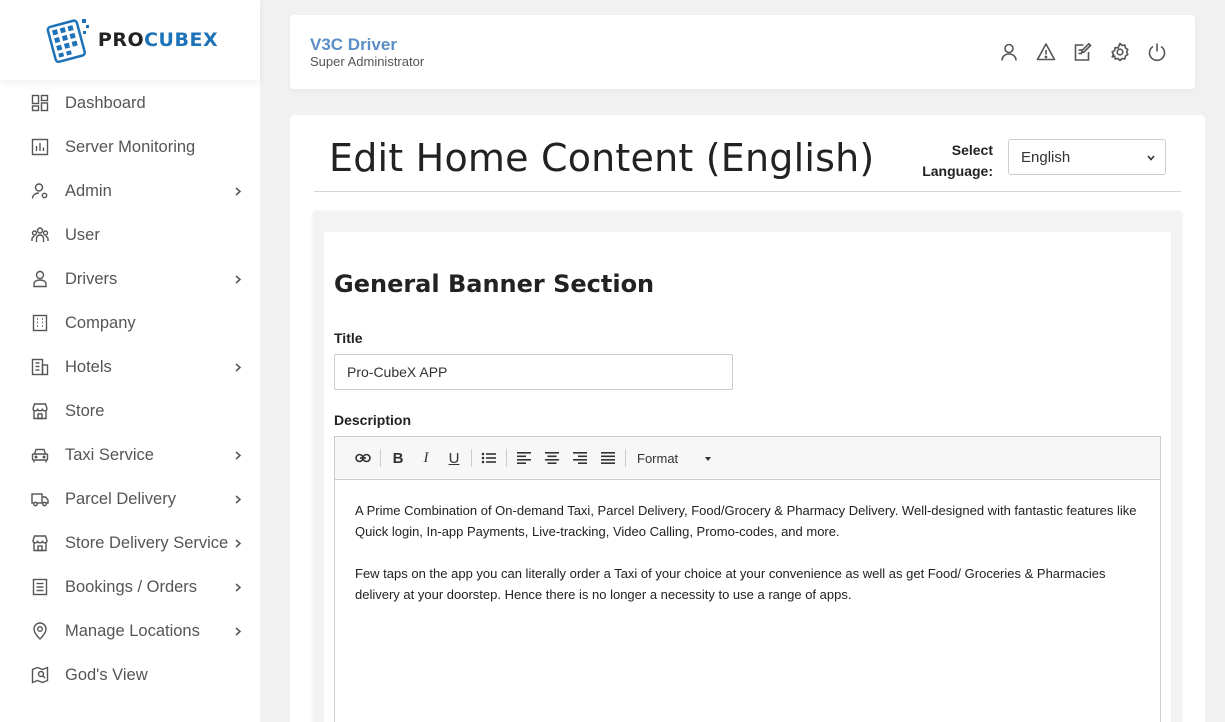  What do you see at coordinates (742, 52) in the screenshot?
I see `top-header: V3C Driver Super Administrator` at bounding box center [742, 52].